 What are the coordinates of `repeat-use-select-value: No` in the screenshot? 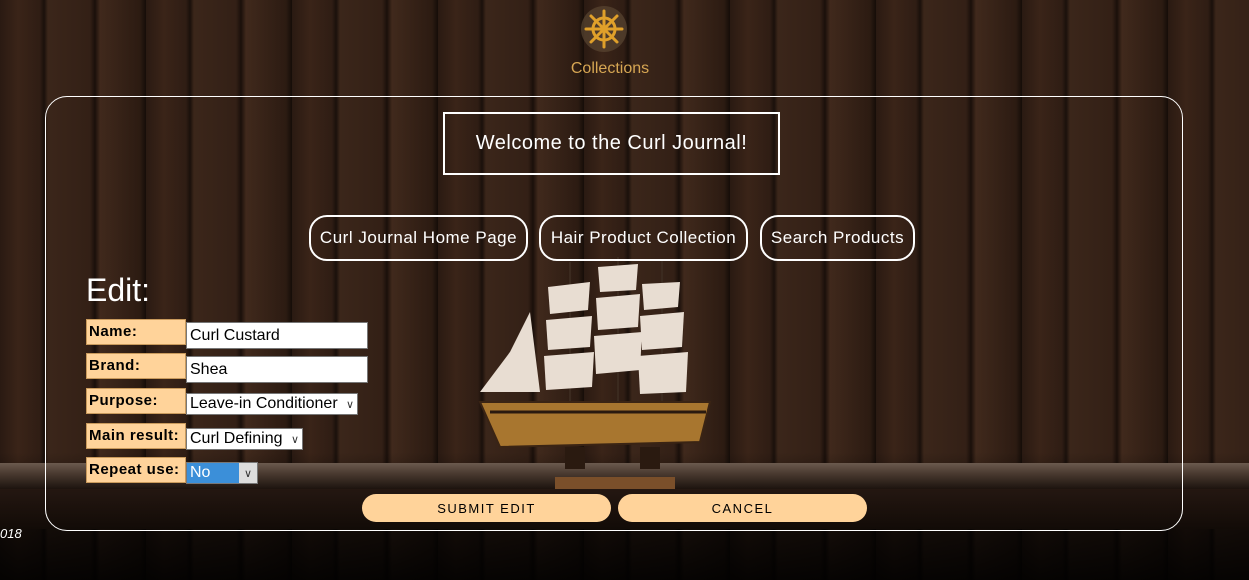 It's located at (213, 473).